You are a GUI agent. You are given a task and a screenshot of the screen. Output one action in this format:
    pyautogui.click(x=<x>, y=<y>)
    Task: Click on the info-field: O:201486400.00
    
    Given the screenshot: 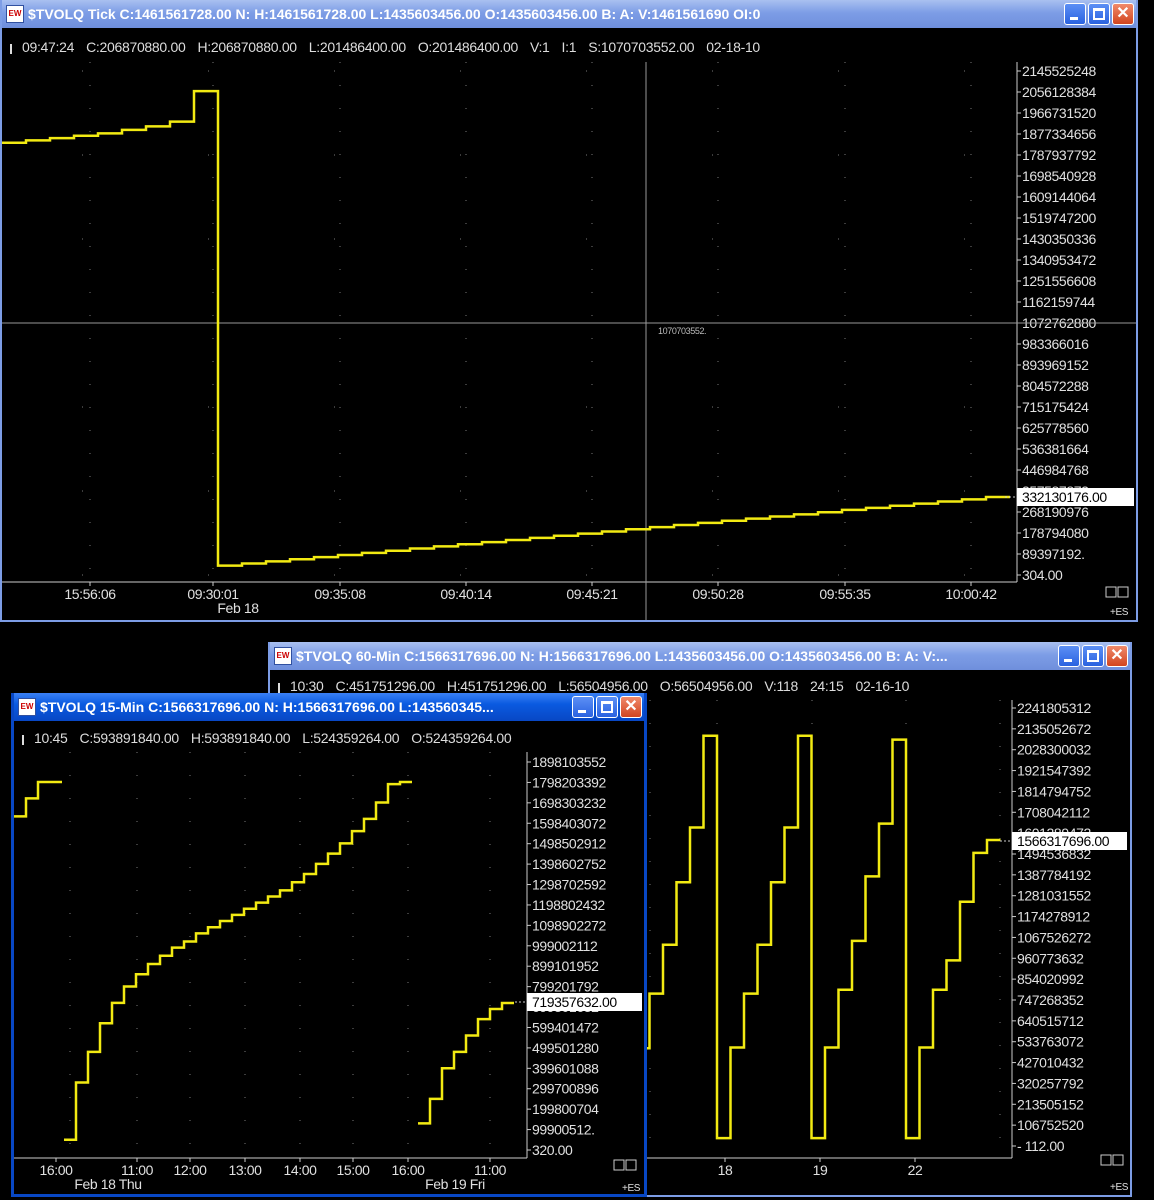 What is the action you would take?
    pyautogui.click(x=467, y=47)
    